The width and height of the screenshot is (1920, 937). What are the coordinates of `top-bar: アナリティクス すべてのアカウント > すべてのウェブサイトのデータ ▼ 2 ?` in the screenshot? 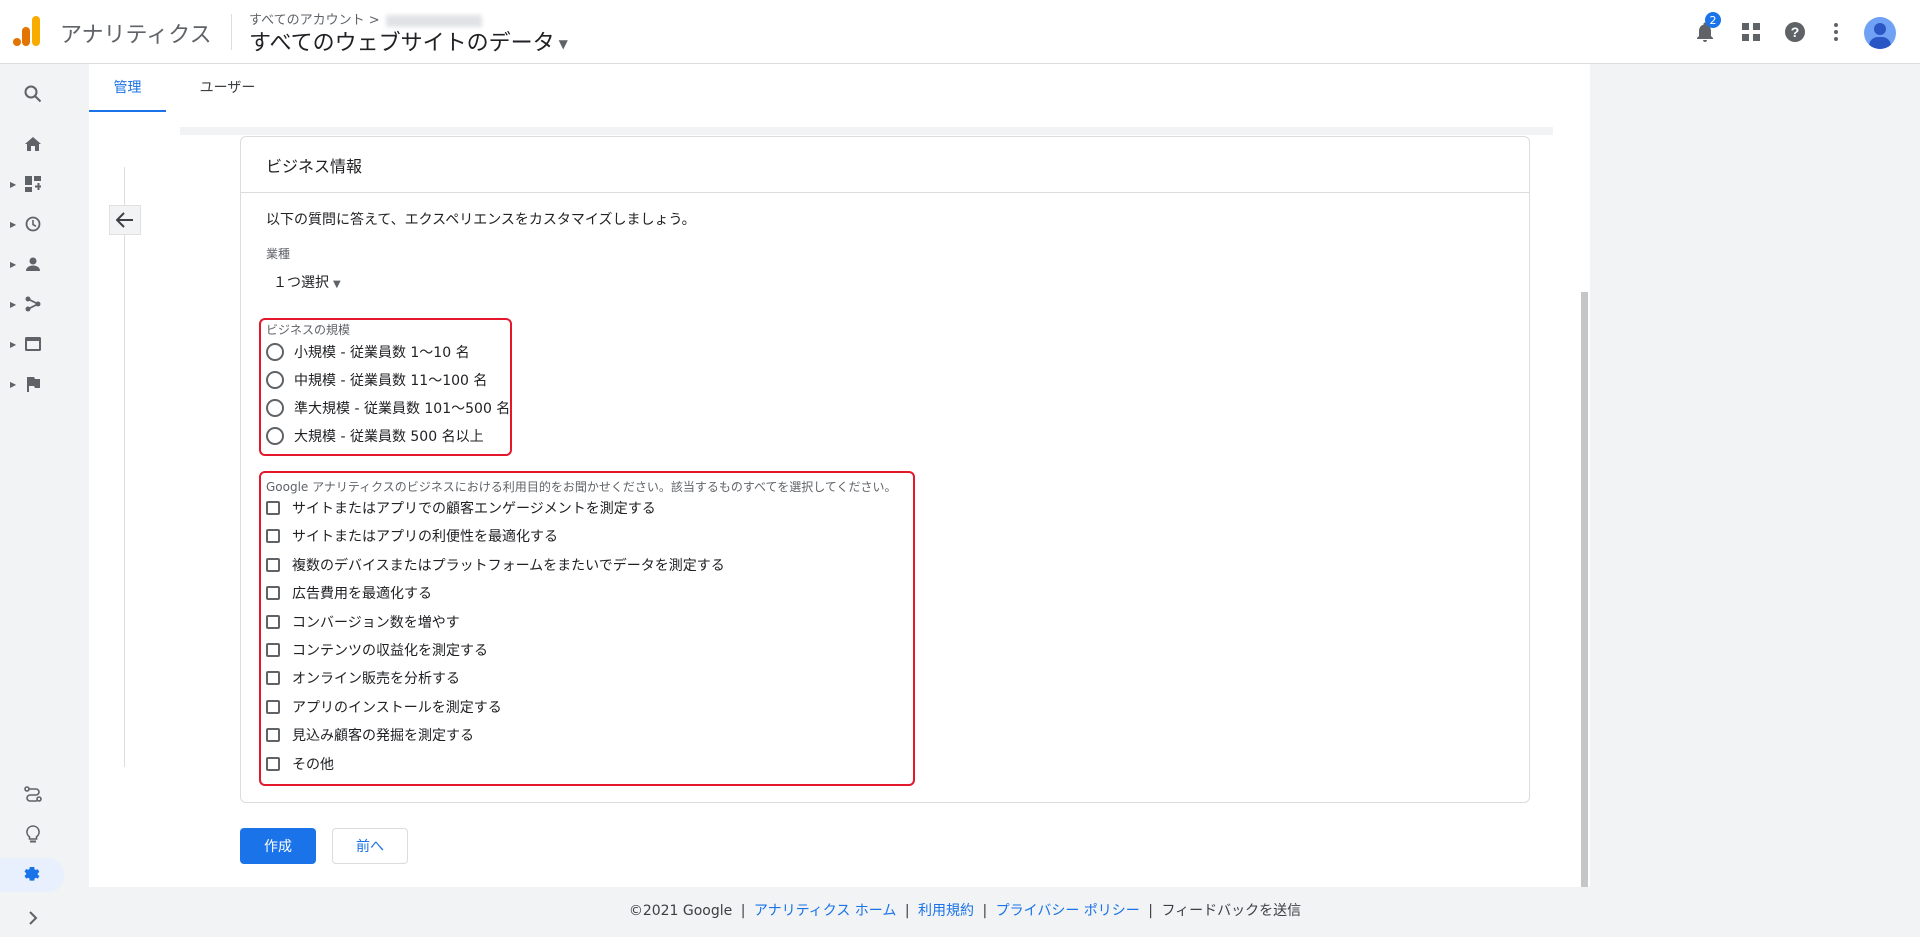 It's located at (960, 32).